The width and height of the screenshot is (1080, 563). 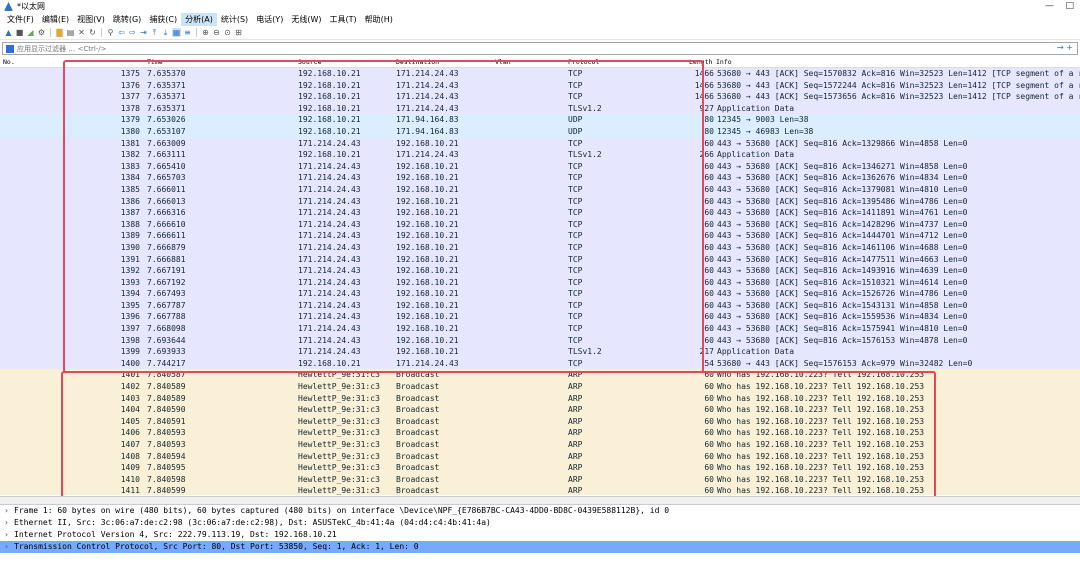 I want to click on pane-splitter, so click(x=540, y=500).